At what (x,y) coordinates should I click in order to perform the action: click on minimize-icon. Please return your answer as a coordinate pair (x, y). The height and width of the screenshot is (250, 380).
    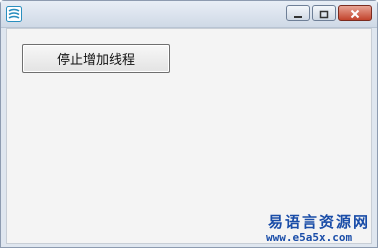
    Looking at the image, I should click on (298, 13).